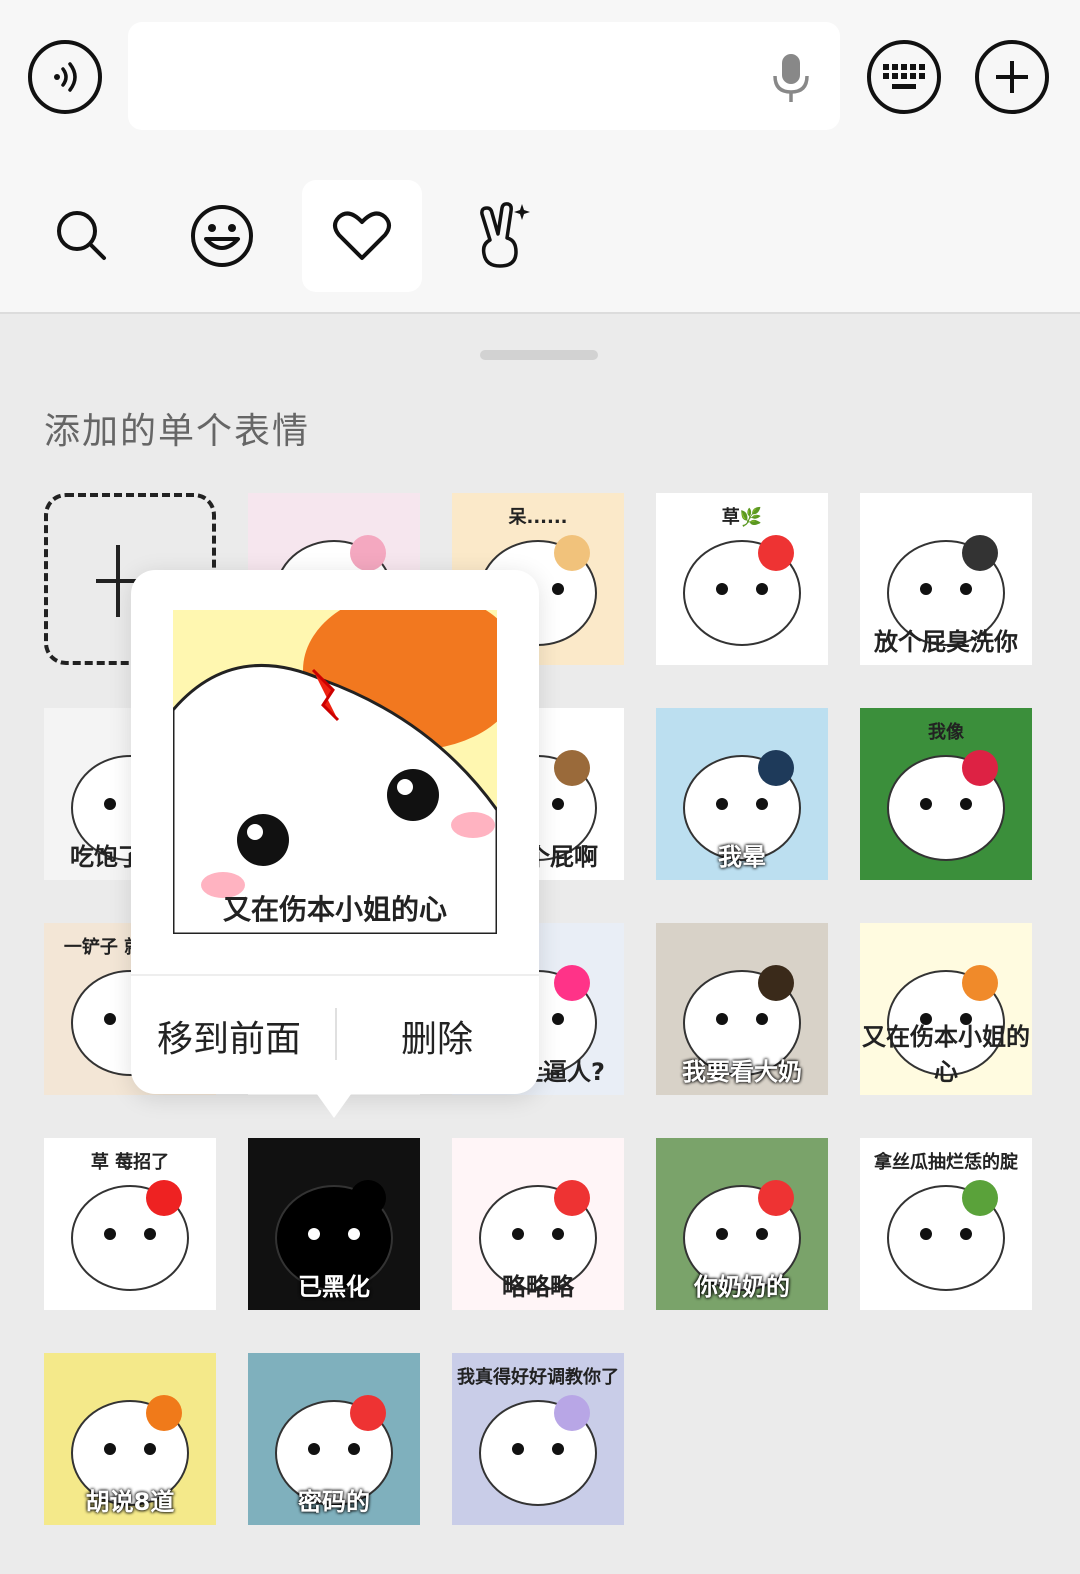 This screenshot has width=1080, height=1574. Describe the element at coordinates (505, 235) in the screenshot. I see `hand-sparkle-icon` at that location.